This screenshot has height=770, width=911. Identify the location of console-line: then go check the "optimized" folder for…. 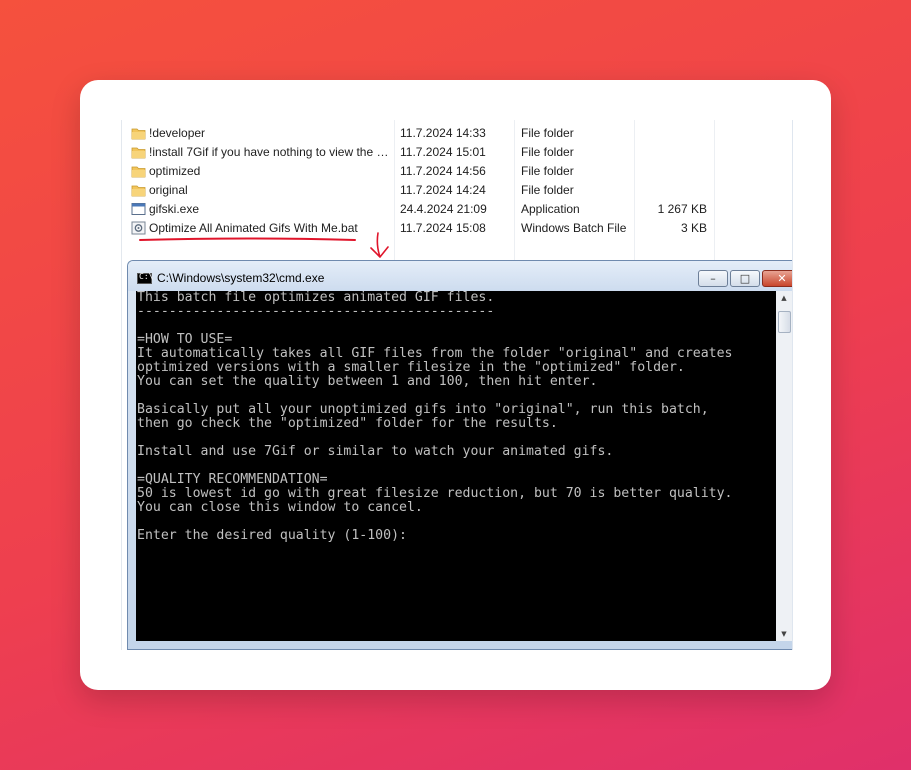
(347, 423).